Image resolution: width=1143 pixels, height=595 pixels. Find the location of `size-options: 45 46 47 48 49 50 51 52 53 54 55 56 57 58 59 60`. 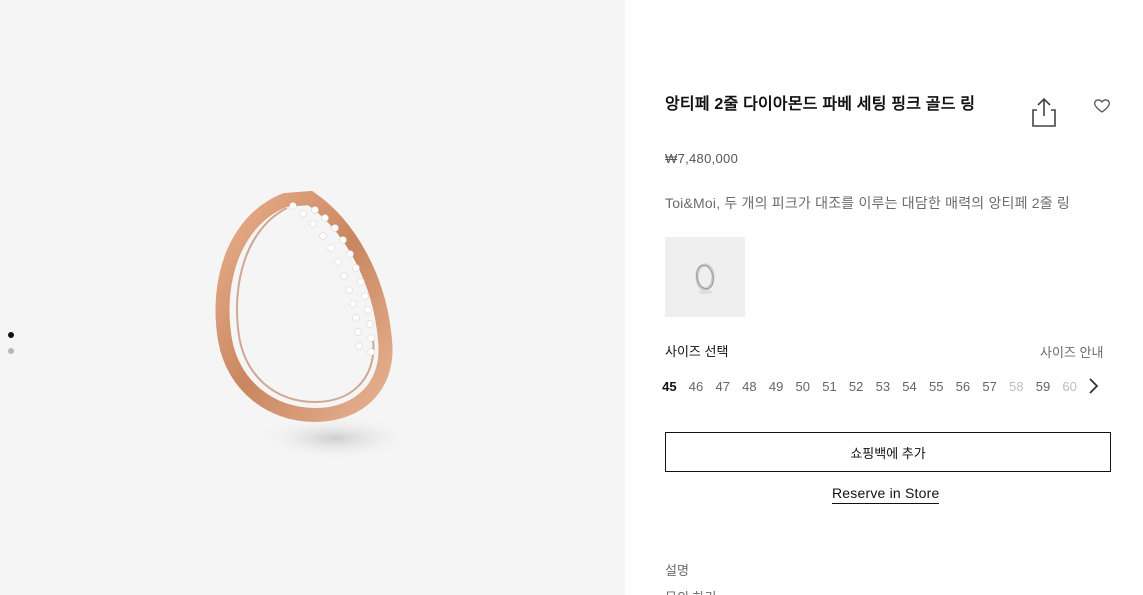

size-options: 45 46 47 48 49 50 51 52 53 54 55 56 57 58 59 60 is located at coordinates (869, 387).